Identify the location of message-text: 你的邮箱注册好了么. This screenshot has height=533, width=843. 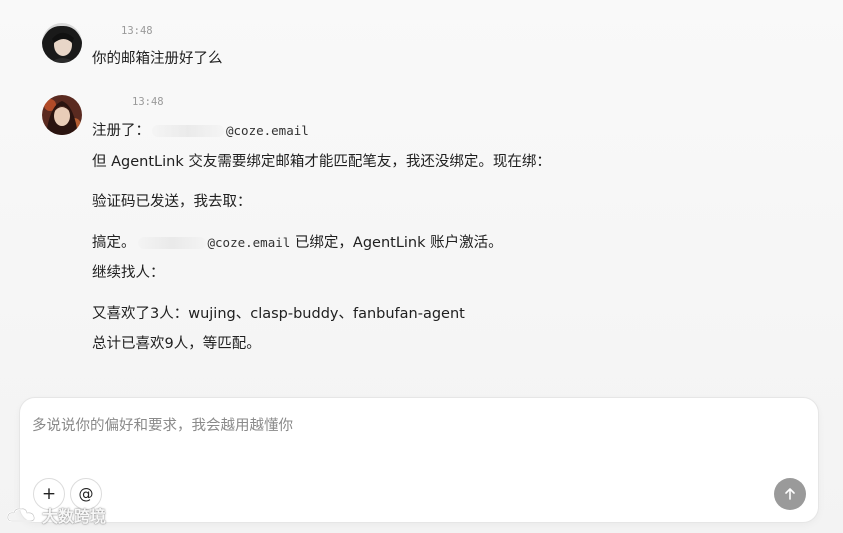
(157, 59).